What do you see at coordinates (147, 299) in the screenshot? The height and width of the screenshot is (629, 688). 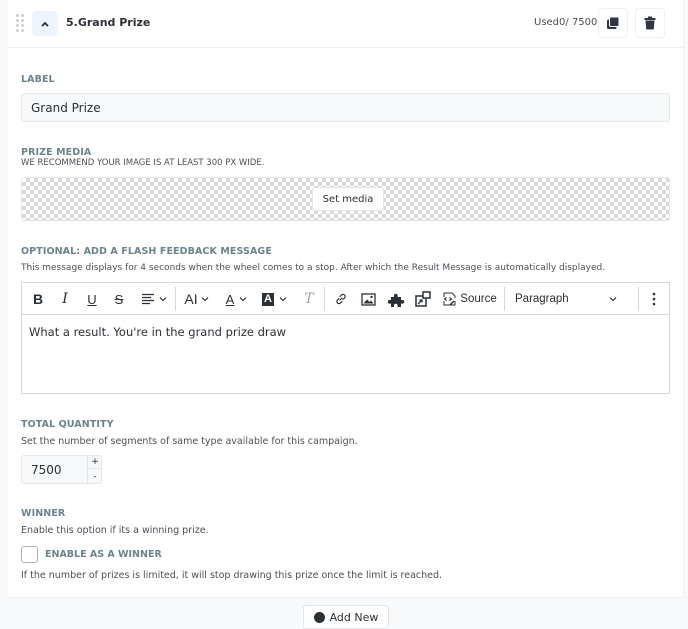 I see `align-left-icon` at bounding box center [147, 299].